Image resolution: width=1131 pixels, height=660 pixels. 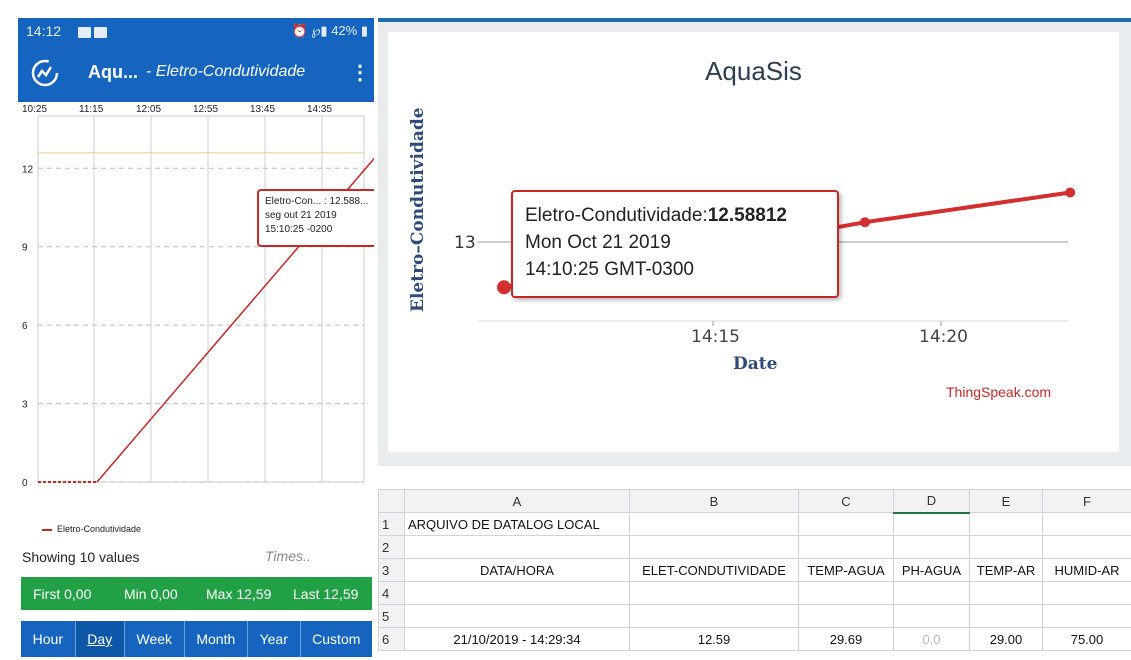 I want to click on select-all-corner, so click(x=391, y=501).